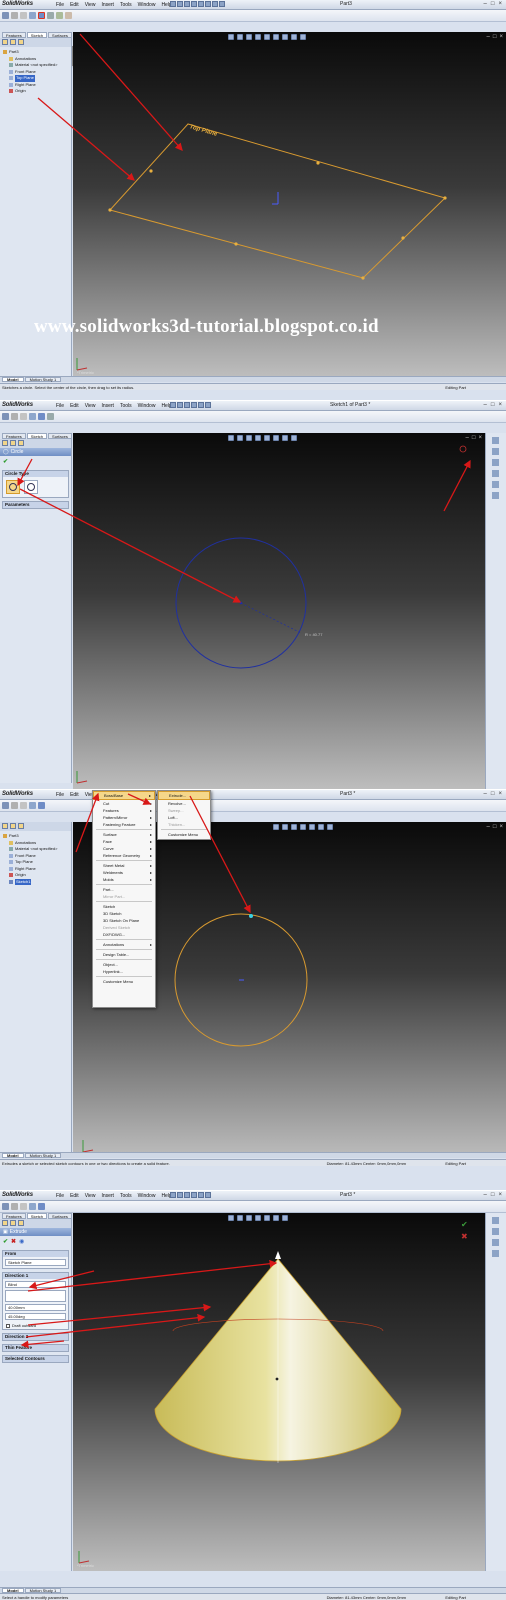 This screenshot has height=1600, width=506. What do you see at coordinates (124, 920) in the screenshot?
I see `menu-item-3d-sketch-on-plane: 3D Sketch On Plane` at bounding box center [124, 920].